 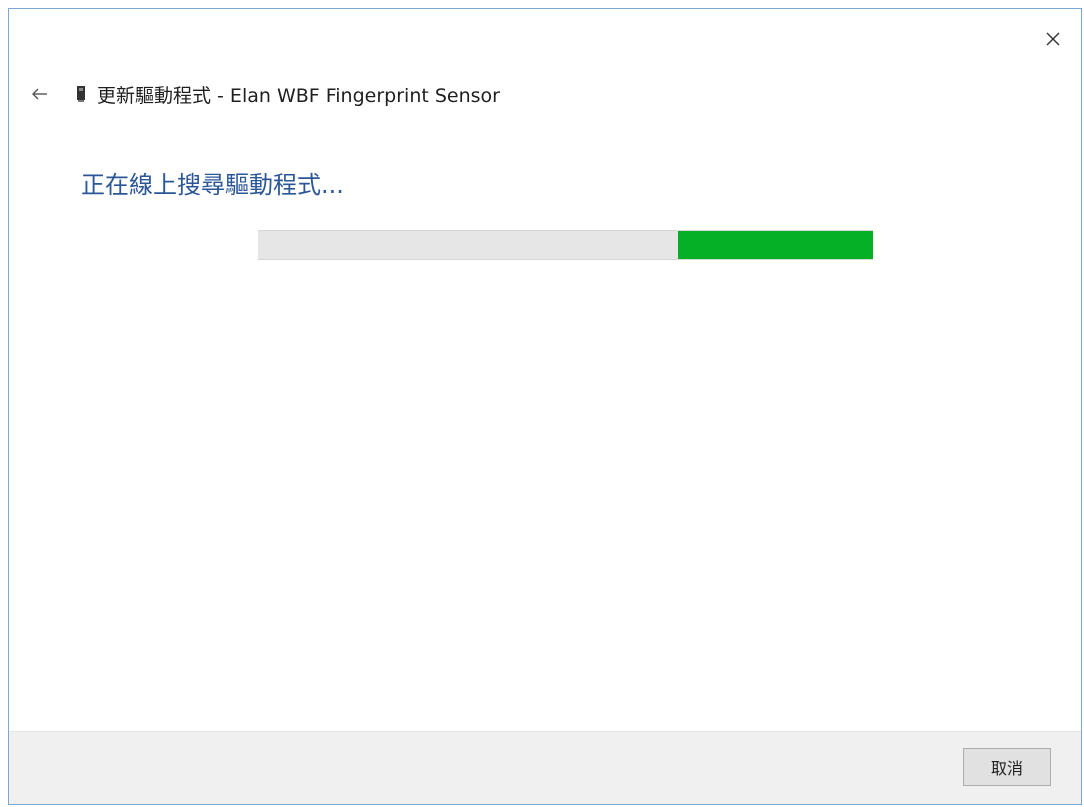 I want to click on header: 更新驅動程式 - Elan WBF Fingerprint Sensor, so click(x=263, y=94).